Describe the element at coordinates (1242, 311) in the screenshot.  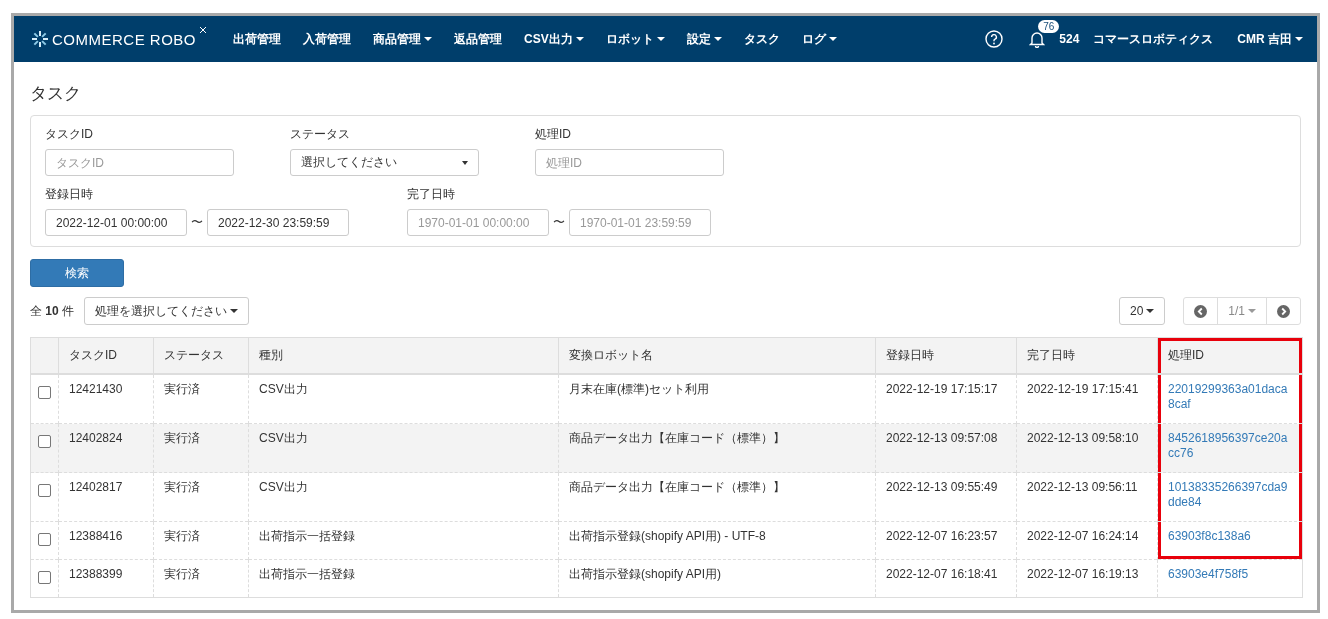
I see `page-selector: 1/1` at that location.